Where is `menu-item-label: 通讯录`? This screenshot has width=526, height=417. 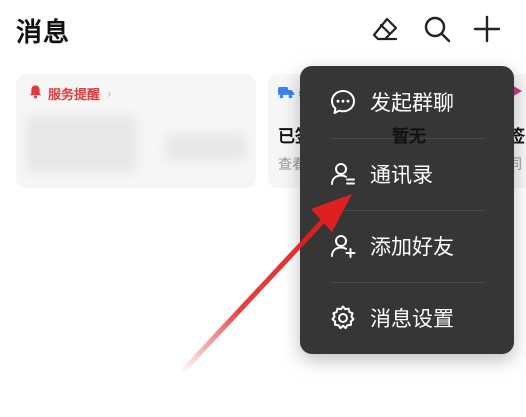 menu-item-label: 通讯录 is located at coordinates (401, 175).